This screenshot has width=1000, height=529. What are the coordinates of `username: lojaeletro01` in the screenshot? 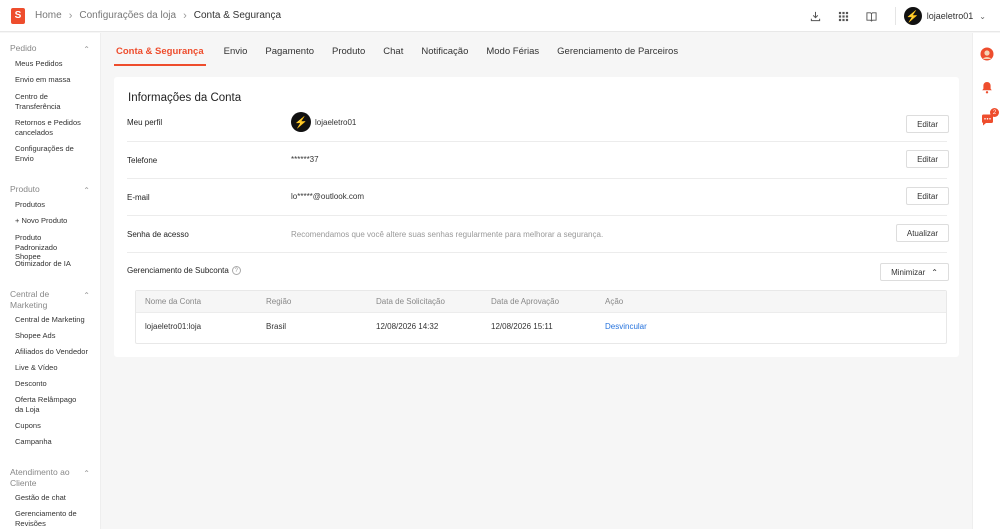 It's located at (950, 16).